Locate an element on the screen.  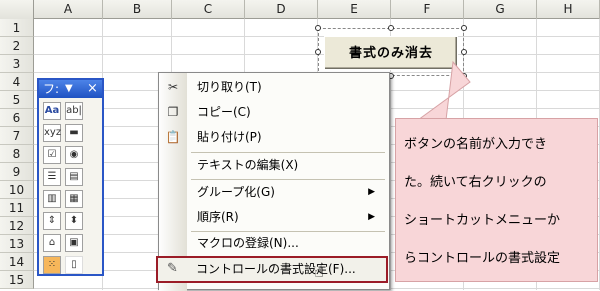
callout-line: た。続いて右クリックの is located at coordinates (475, 182).